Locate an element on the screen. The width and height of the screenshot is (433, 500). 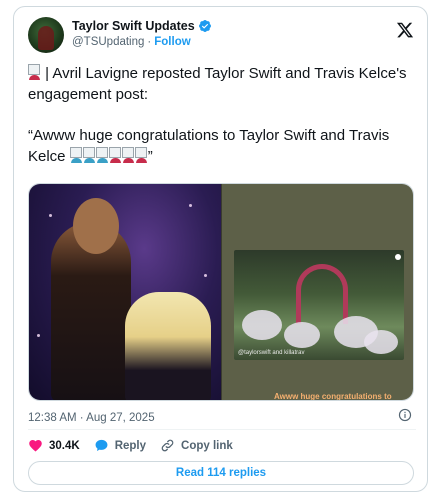
copy-link-label: Copy link is located at coordinates (207, 445).